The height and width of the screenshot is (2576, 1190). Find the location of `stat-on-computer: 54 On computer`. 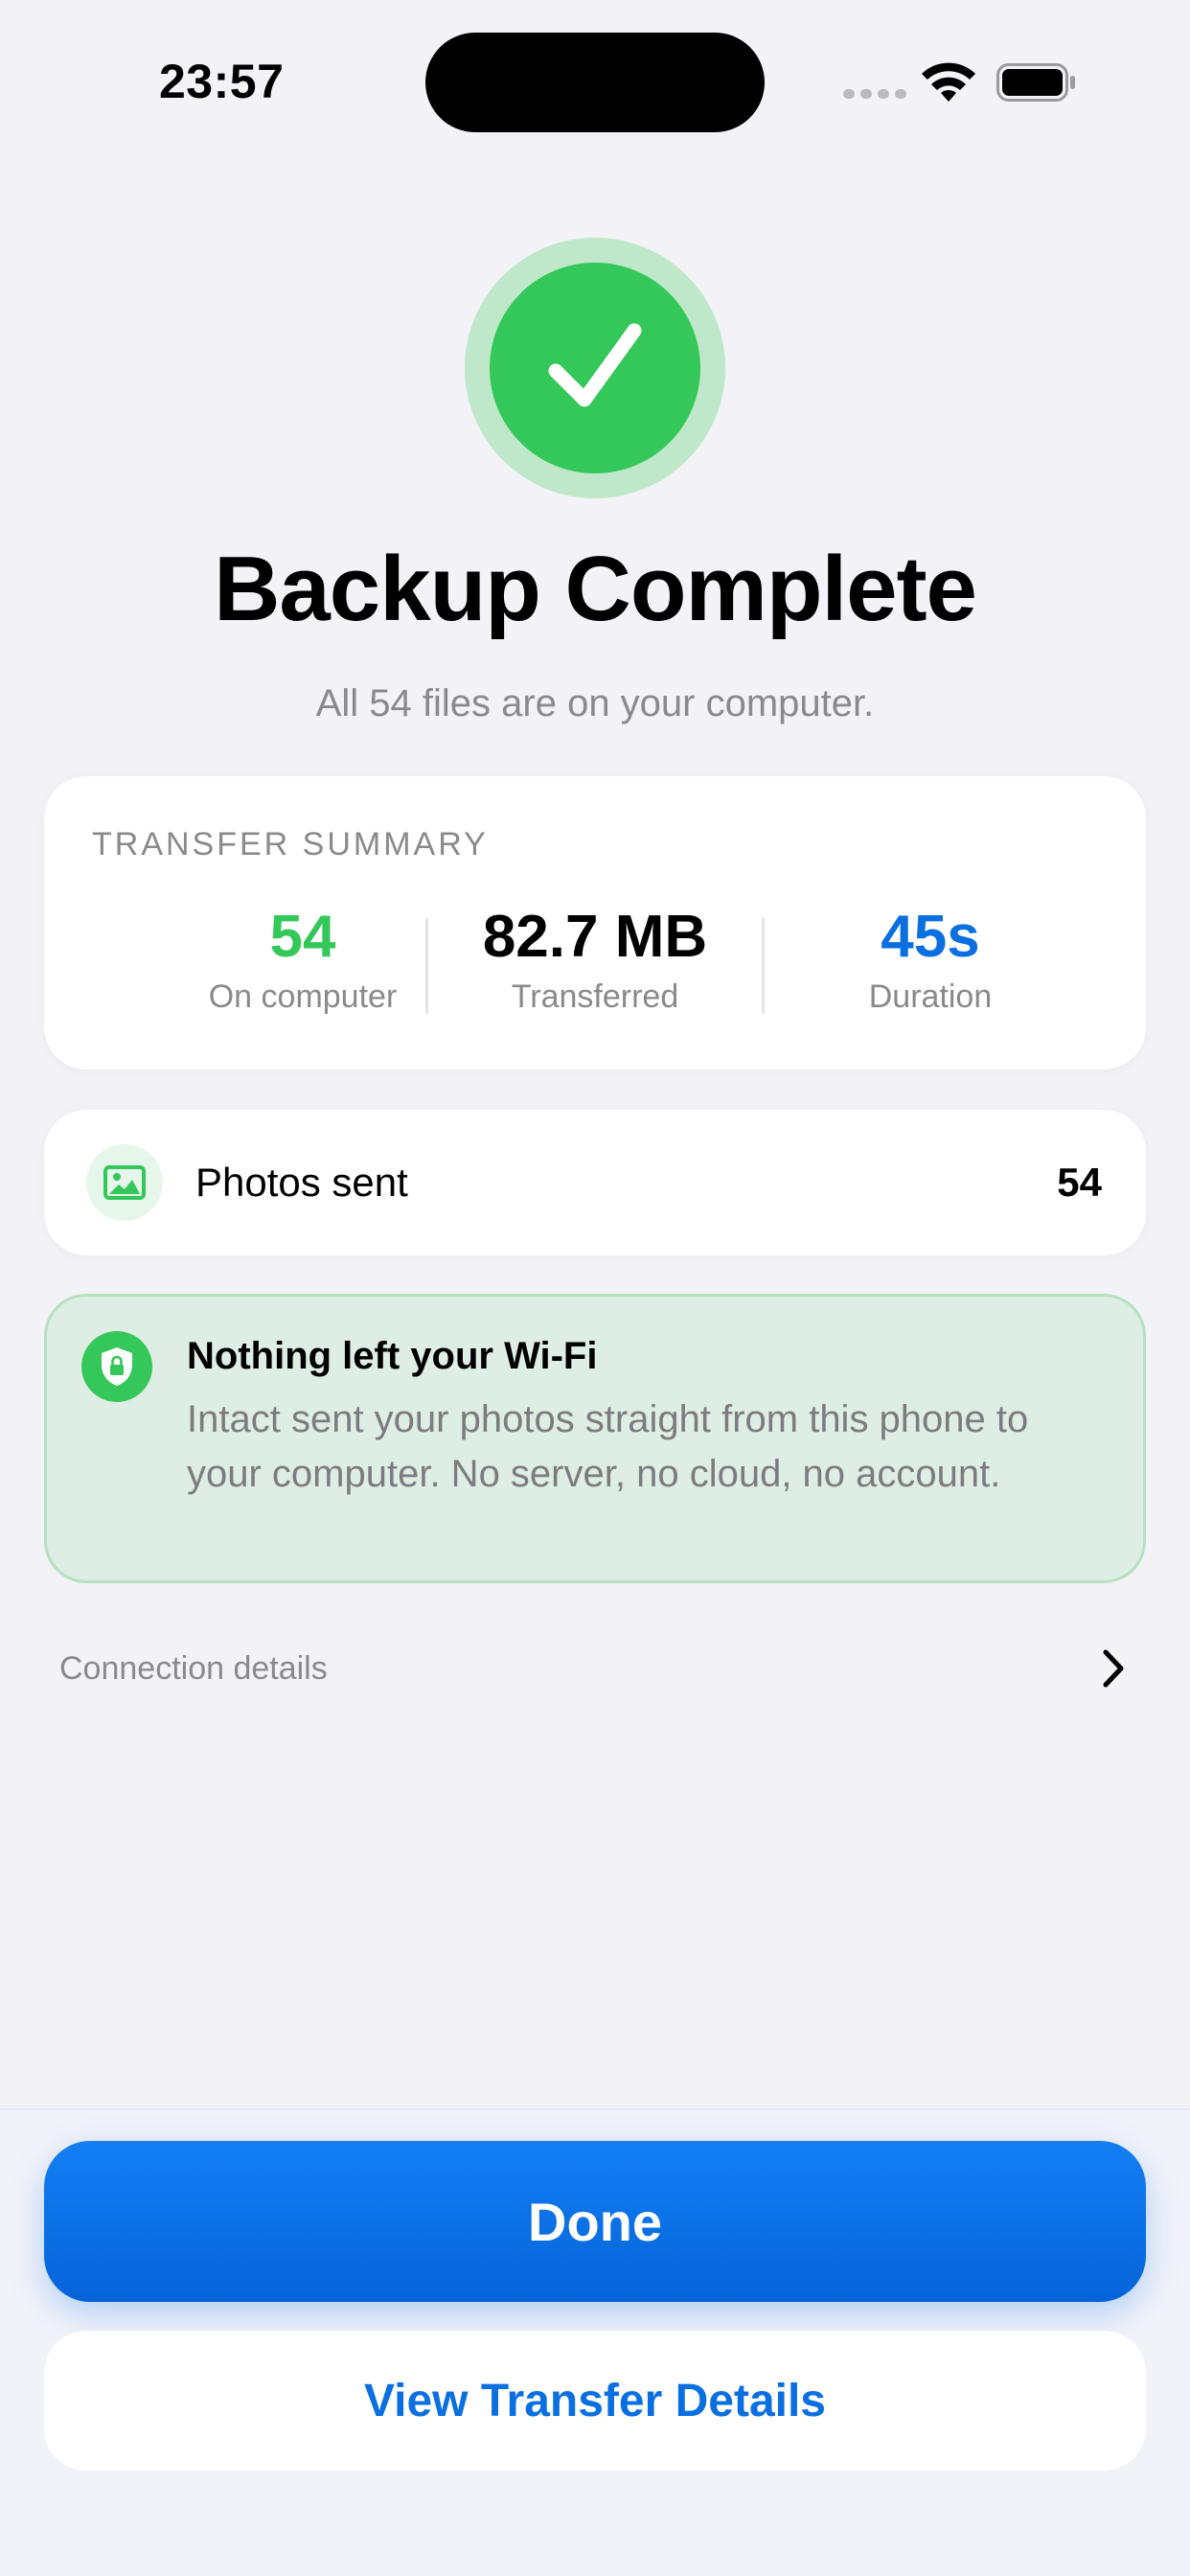

stat-on-computer: 54 On computer is located at coordinates (303, 959).